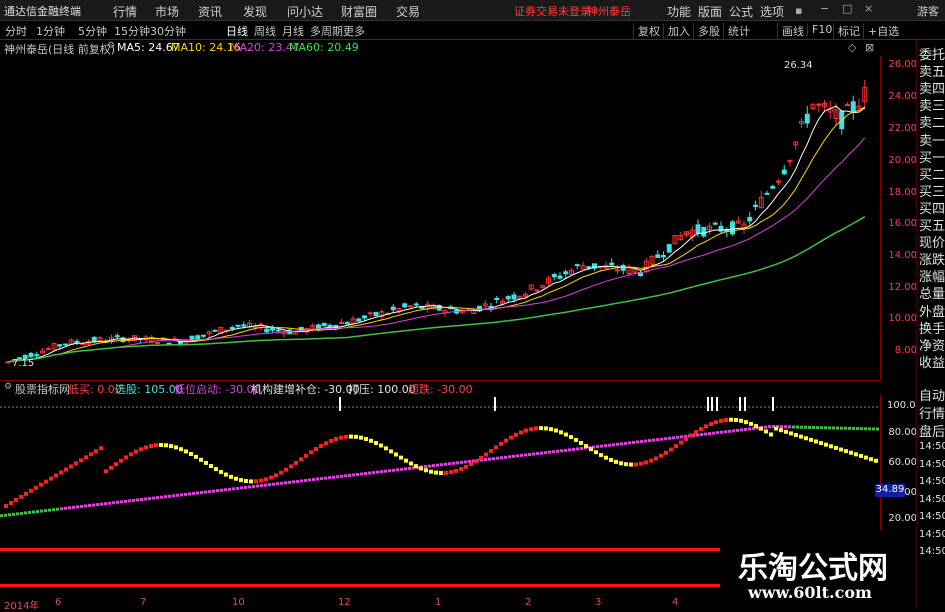 The width and height of the screenshot is (945, 612). I want to click on menu-ask: 问小达, so click(305, 11).